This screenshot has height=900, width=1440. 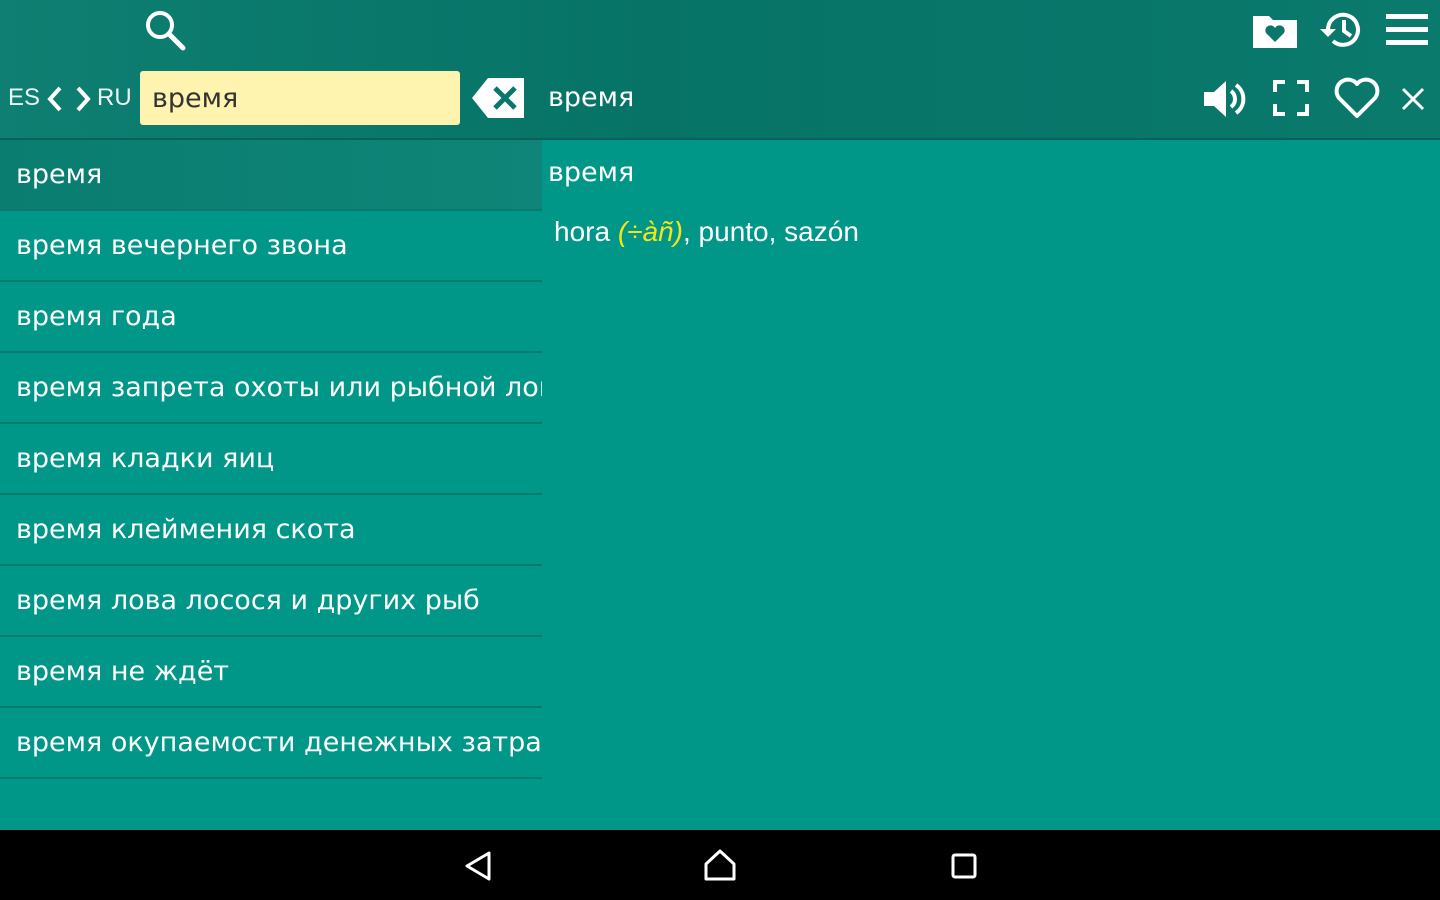 What do you see at coordinates (96, 316) in the screenshot?
I see `result-label: время года` at bounding box center [96, 316].